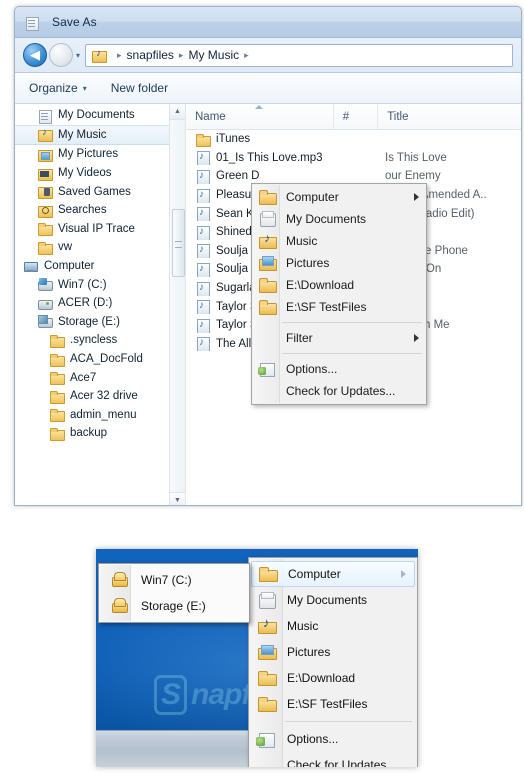  I want to click on tree-item-storage-e: Storage (E:), so click(100, 322).